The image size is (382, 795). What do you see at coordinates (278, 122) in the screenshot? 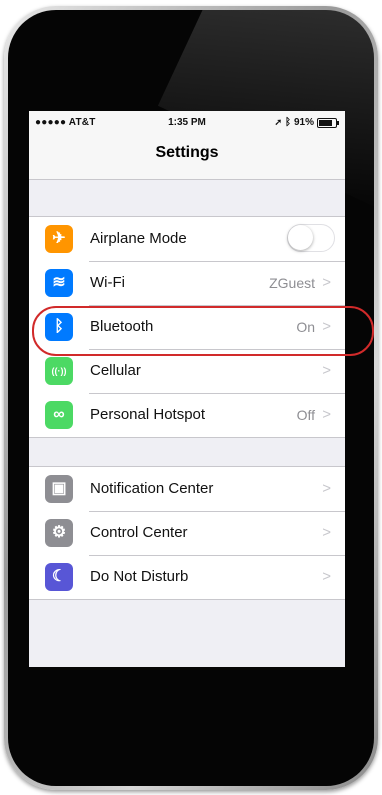
I see `location-arrow-icon: ➚` at bounding box center [278, 122].